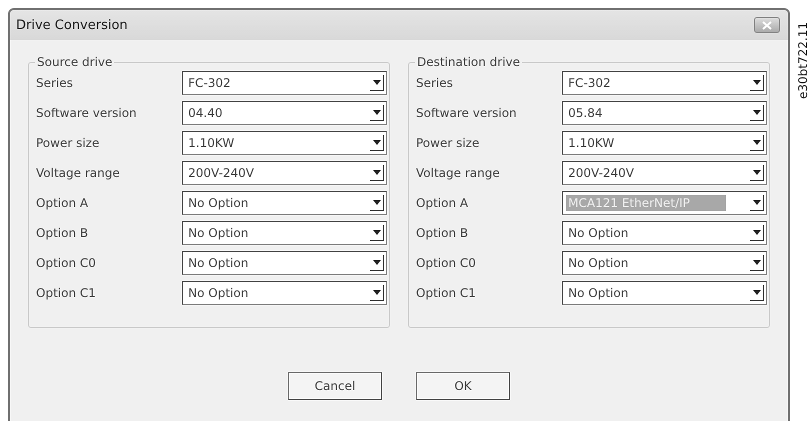 This screenshot has width=812, height=421. What do you see at coordinates (335, 386) in the screenshot?
I see `dialog-button: Cancel` at bounding box center [335, 386].